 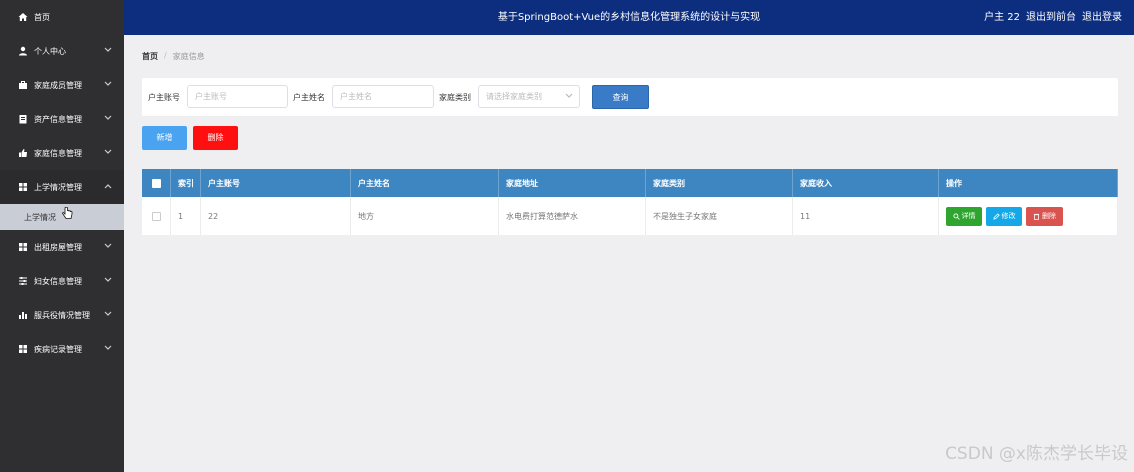 I want to click on user-icon, so click(x=23, y=51).